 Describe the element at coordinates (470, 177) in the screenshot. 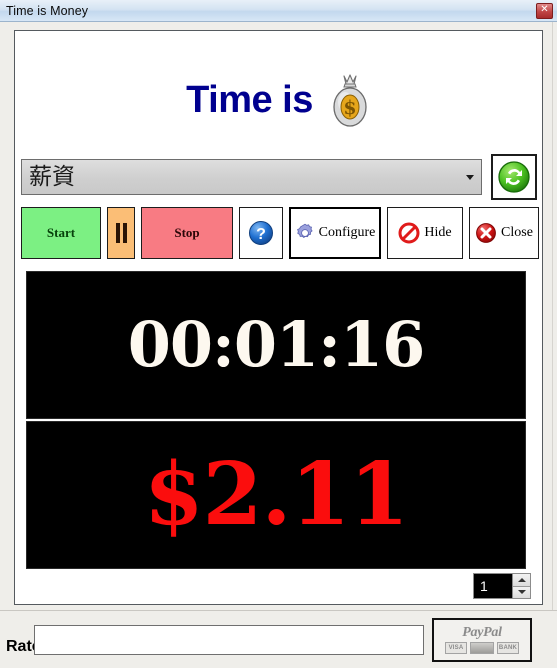

I see `chevron-down-icon` at that location.